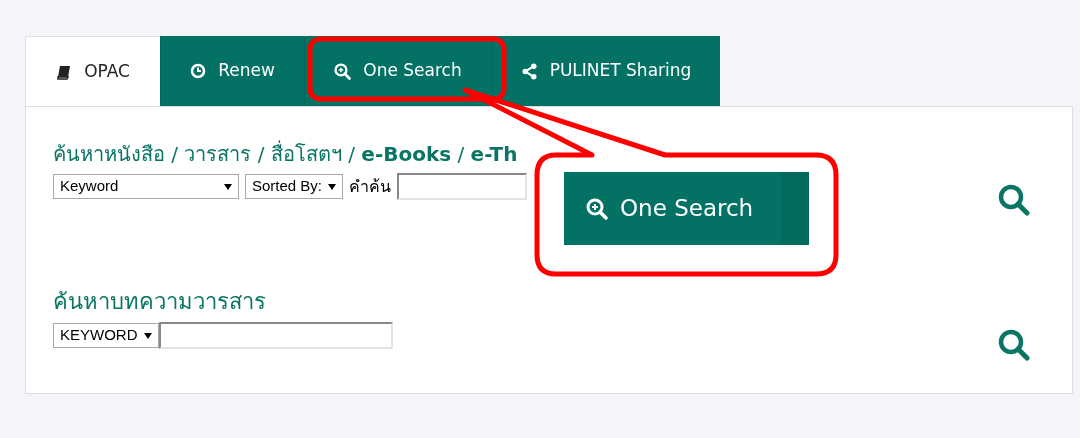  I want to click on tab: OPAC, so click(92, 71).